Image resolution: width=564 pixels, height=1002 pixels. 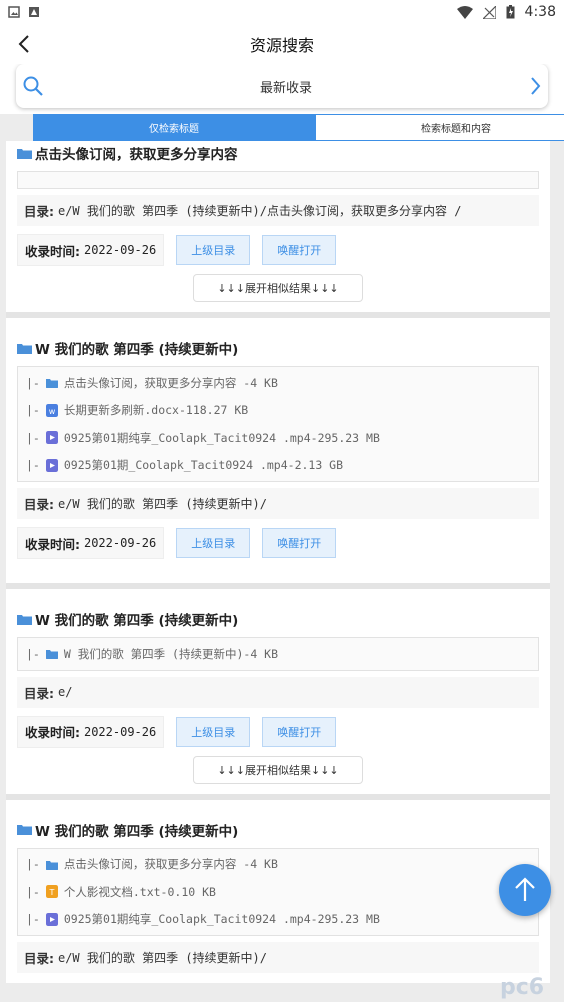 I want to click on svg-text: w, so click(x=52, y=411).